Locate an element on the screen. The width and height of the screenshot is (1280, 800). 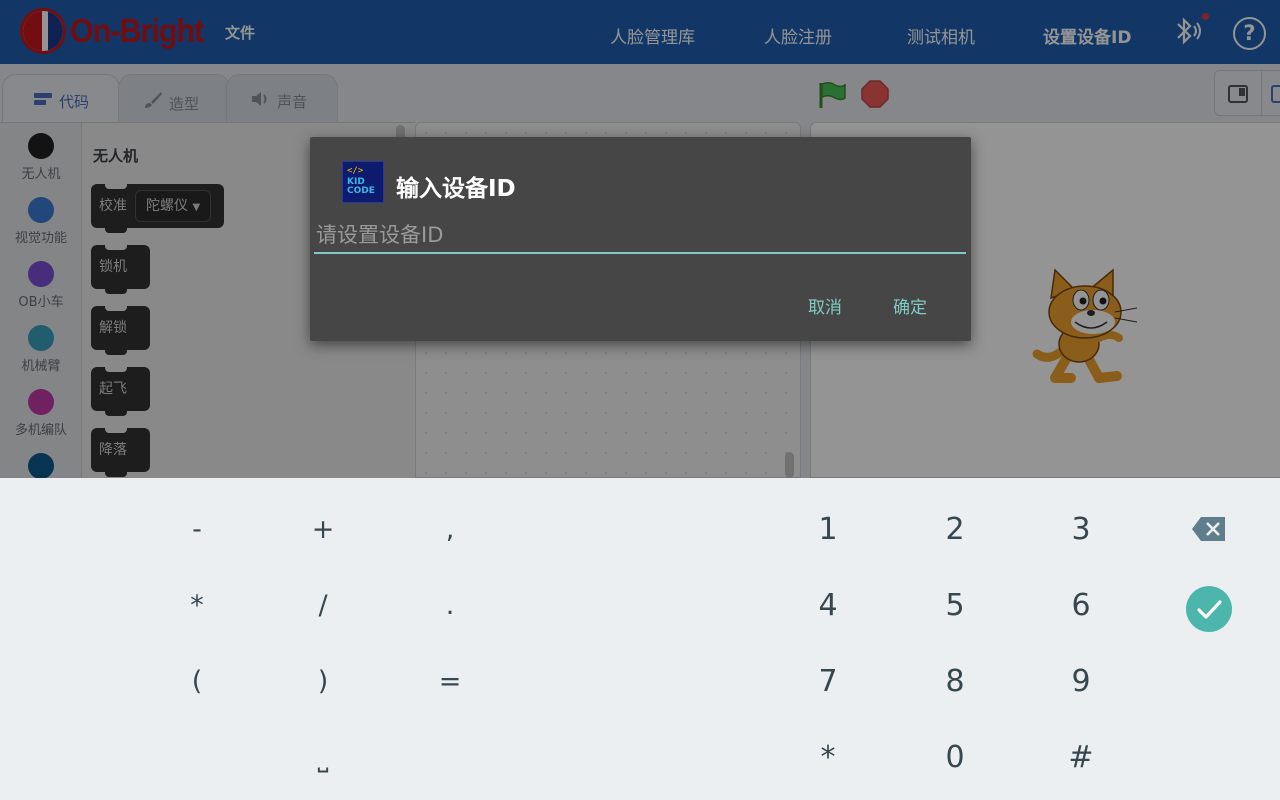
key-5: 5 is located at coordinates (955, 606).